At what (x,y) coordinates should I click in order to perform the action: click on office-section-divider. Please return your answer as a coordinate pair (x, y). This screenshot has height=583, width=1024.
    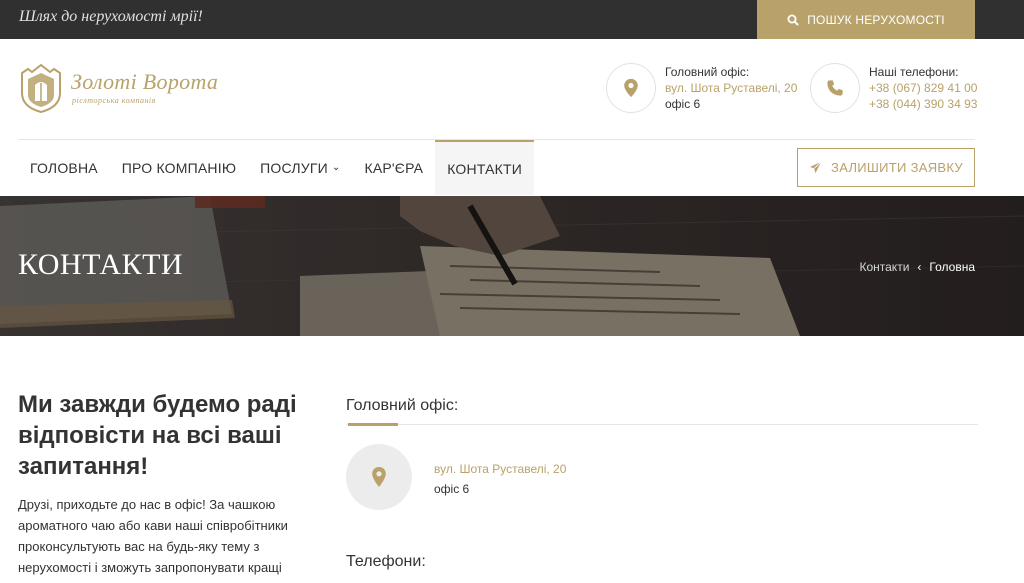
    Looking at the image, I should click on (662, 424).